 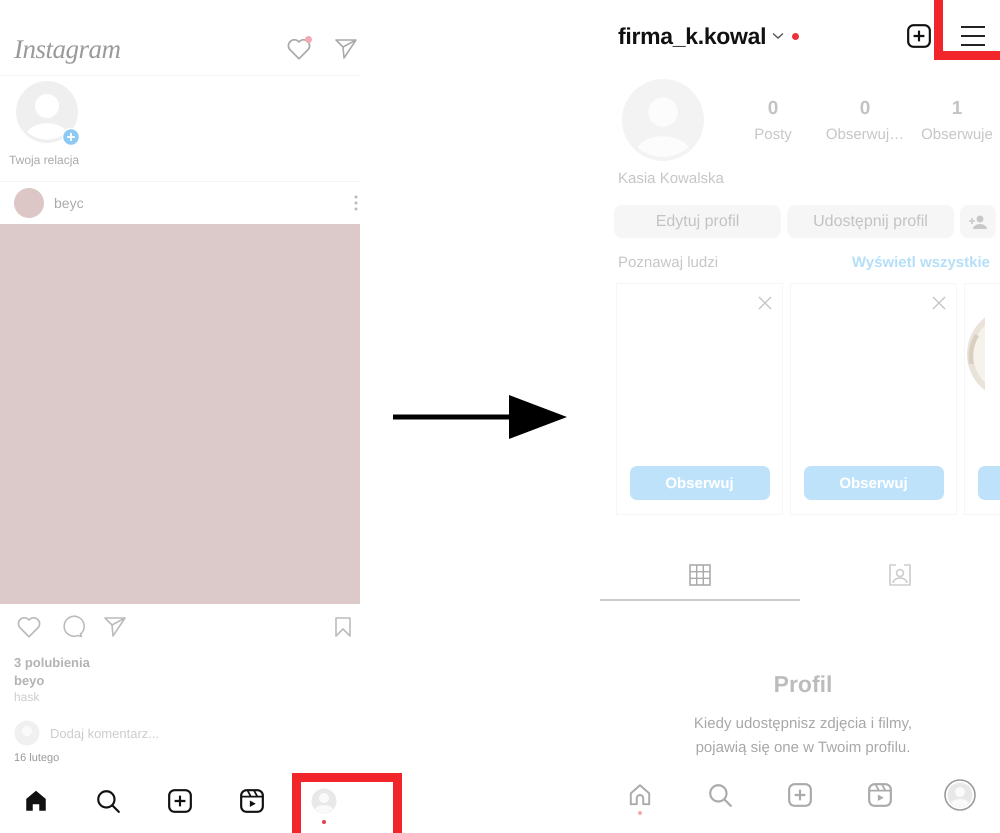 I want to click on empty-message: Kiedy udostępnisz zdjęcia i filmy,, so click(x=803, y=724).